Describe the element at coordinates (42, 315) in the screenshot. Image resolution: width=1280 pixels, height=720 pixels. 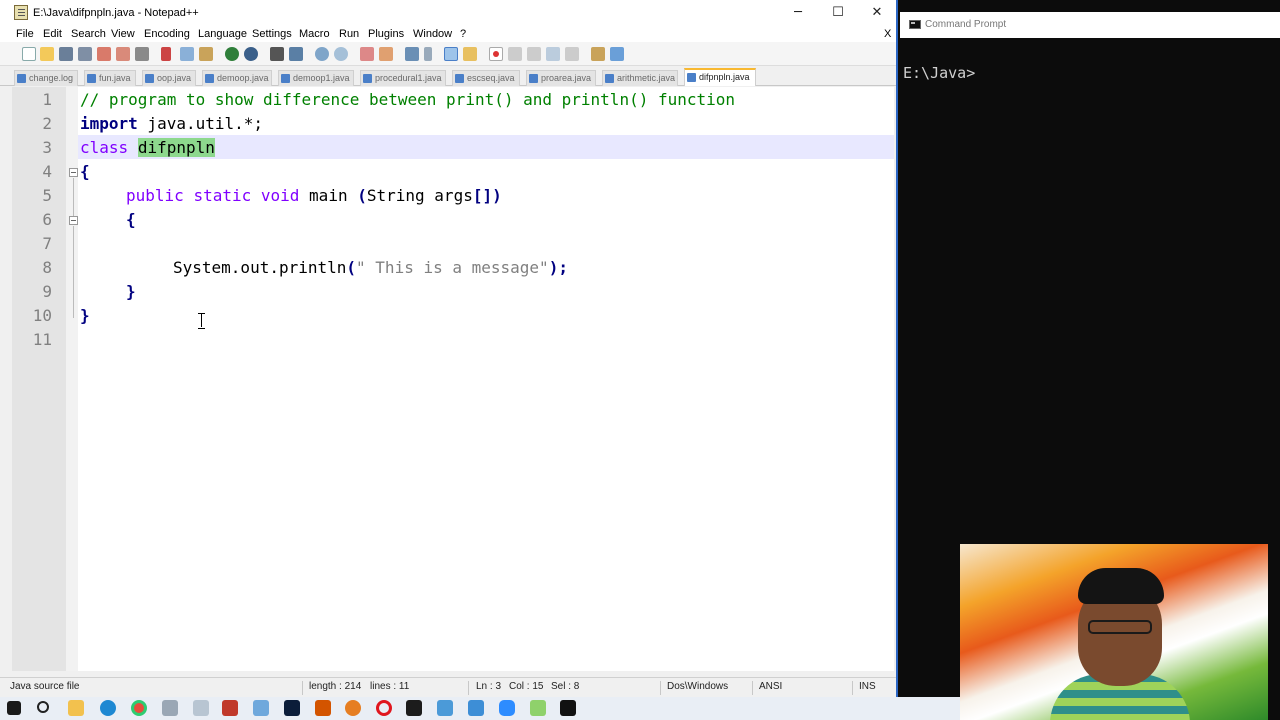
I see `line-number: 10` at that location.